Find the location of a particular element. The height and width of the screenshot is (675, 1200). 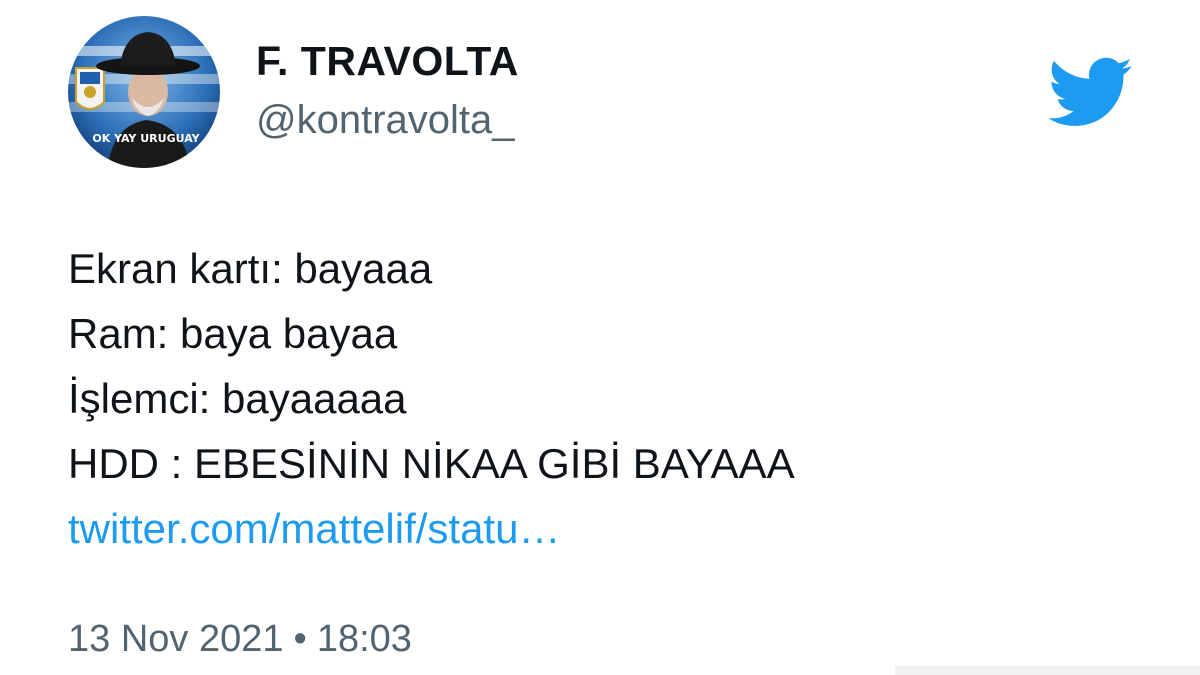

tweet-line: İşlemci: bayaaaaa is located at coordinates (237, 398).